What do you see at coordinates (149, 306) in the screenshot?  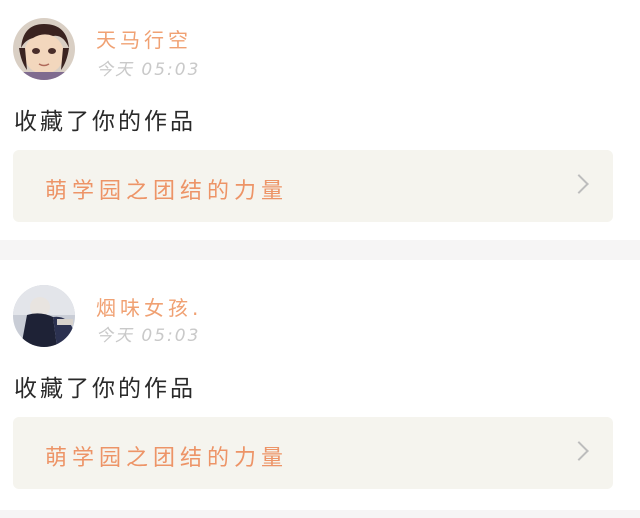 I see `username: 烟味女孩.` at bounding box center [149, 306].